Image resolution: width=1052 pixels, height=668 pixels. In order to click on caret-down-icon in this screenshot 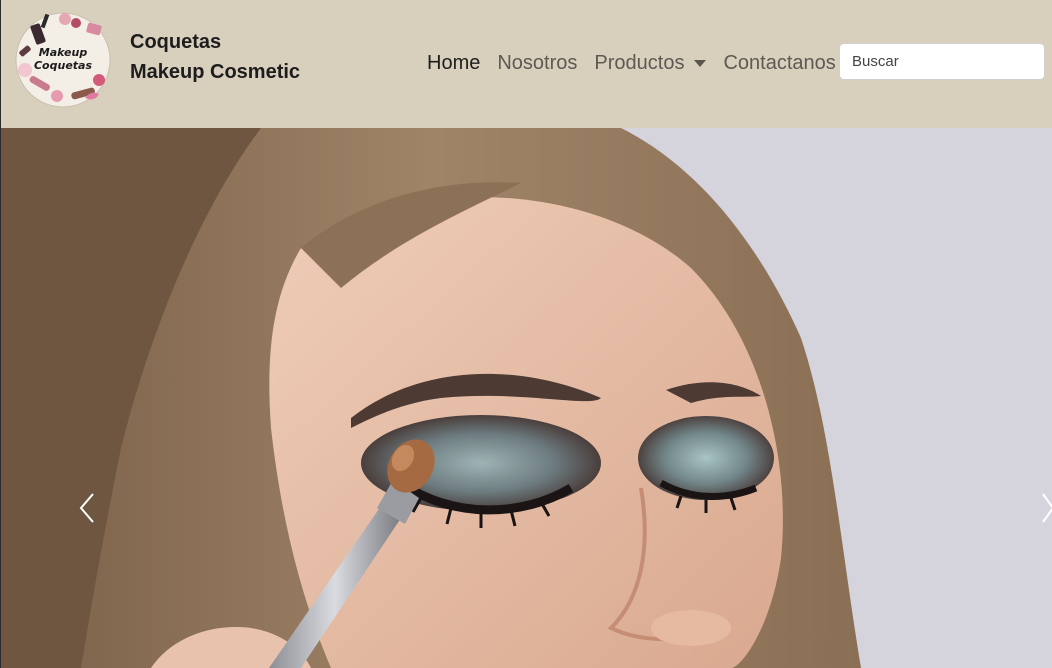, I will do `click(700, 63)`.